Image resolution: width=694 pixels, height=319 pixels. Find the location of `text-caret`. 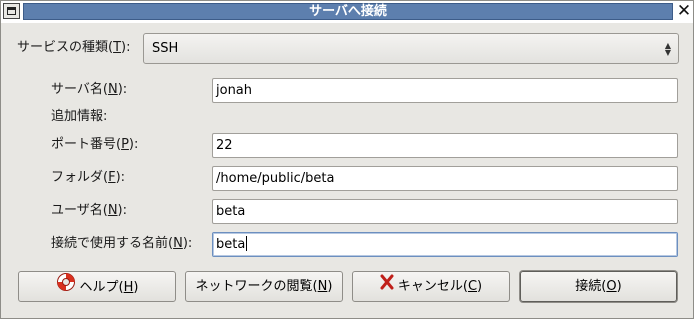

text-caret is located at coordinates (247, 243).